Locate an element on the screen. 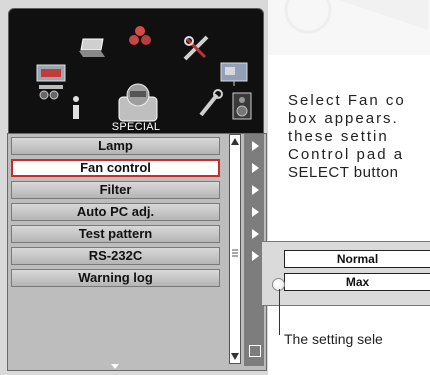  menu-item-label: Auto PC adj. is located at coordinates (115, 211).